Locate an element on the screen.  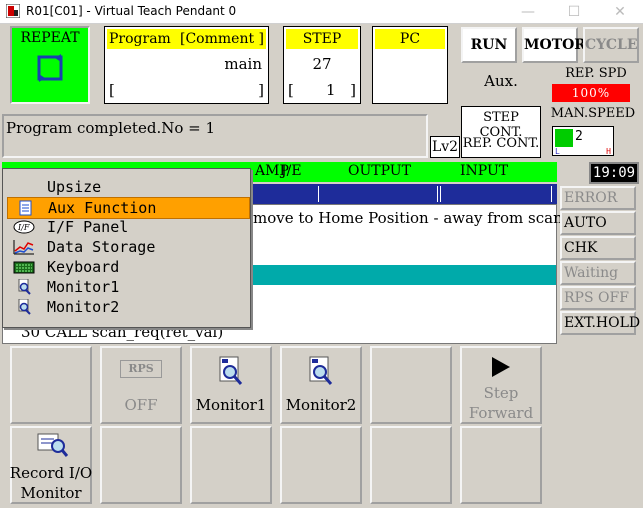
menu-item-keyboard: Keyboard is located at coordinates (127, 267).